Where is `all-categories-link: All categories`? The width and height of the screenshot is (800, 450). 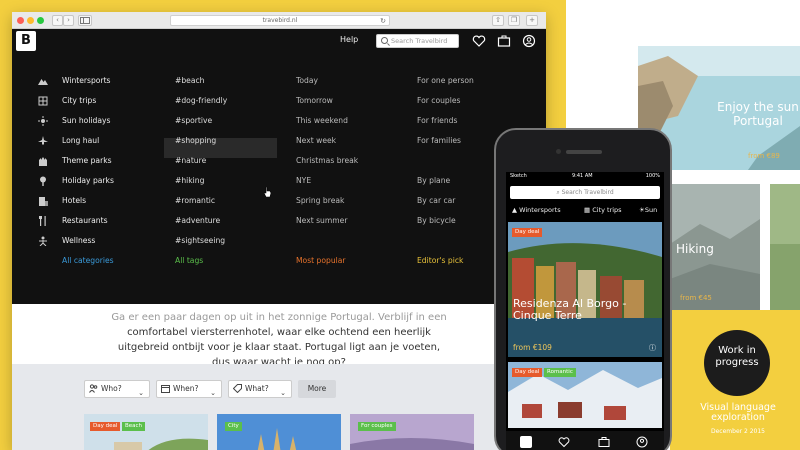
all-categories-link: All categories is located at coordinates (88, 261).